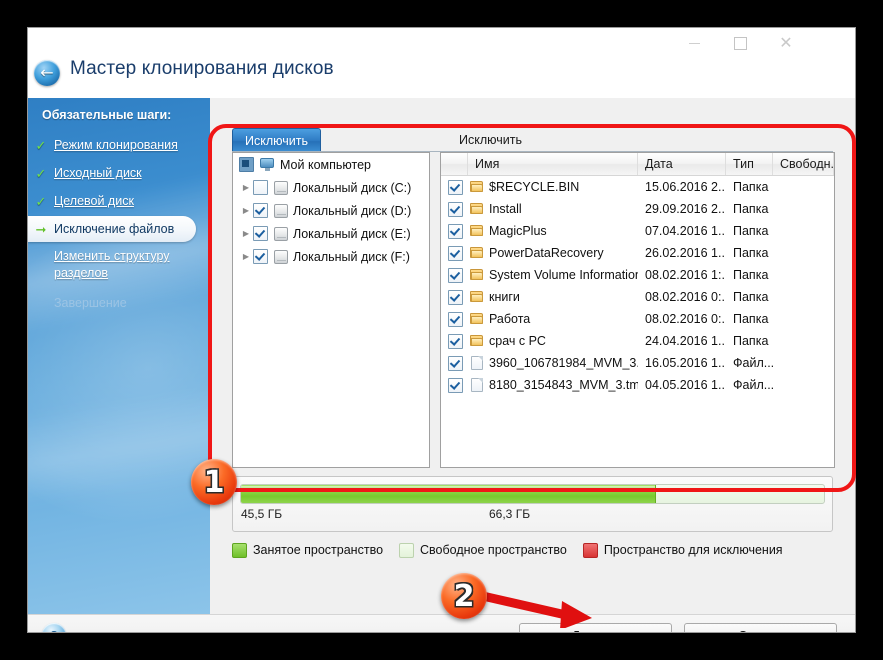  What do you see at coordinates (490, 149) in the screenshot?
I see `tab-exclude-by-masks: Исключить по маскам` at bounding box center [490, 149].